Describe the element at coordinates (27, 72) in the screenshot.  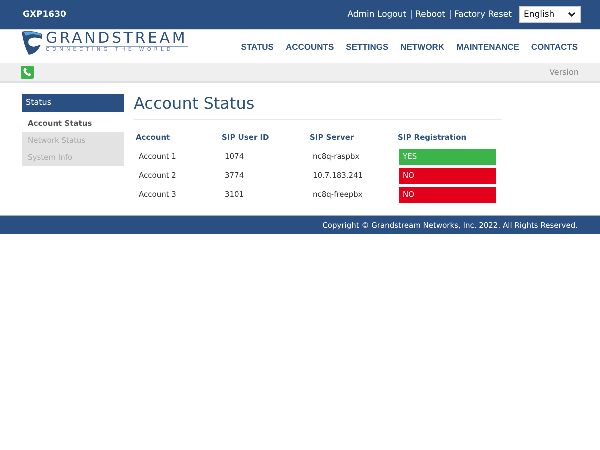
I see `phone-icon` at that location.